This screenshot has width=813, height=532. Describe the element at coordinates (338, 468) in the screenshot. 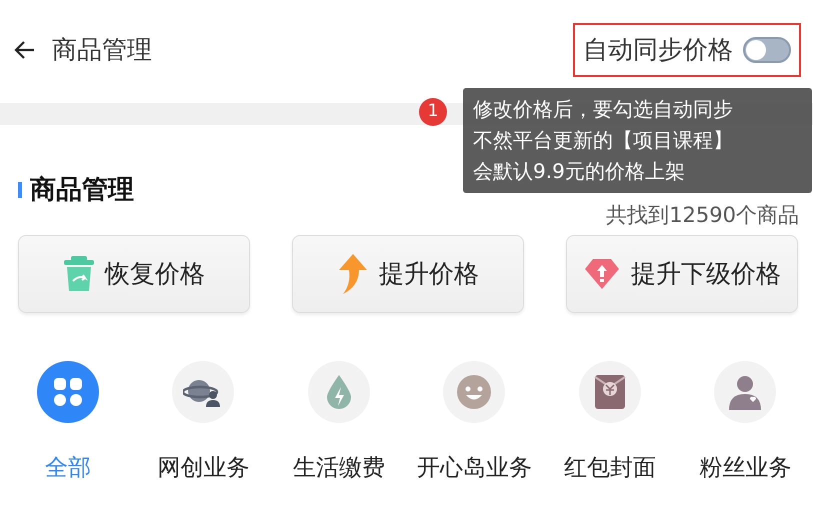

I see `category-tab: 生活缴费` at that location.